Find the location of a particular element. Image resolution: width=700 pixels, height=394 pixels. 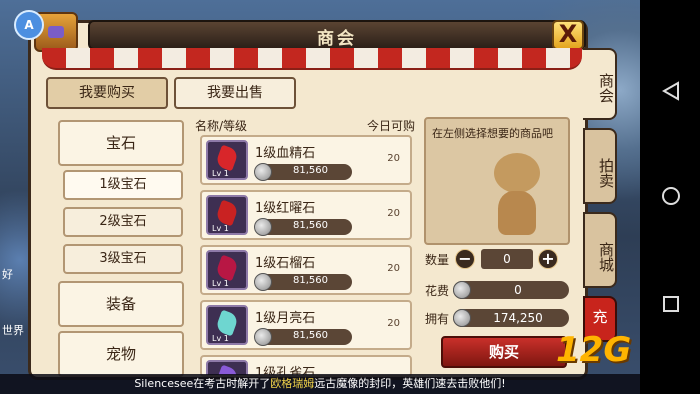

mascot-body is located at coordinates (517, 213).